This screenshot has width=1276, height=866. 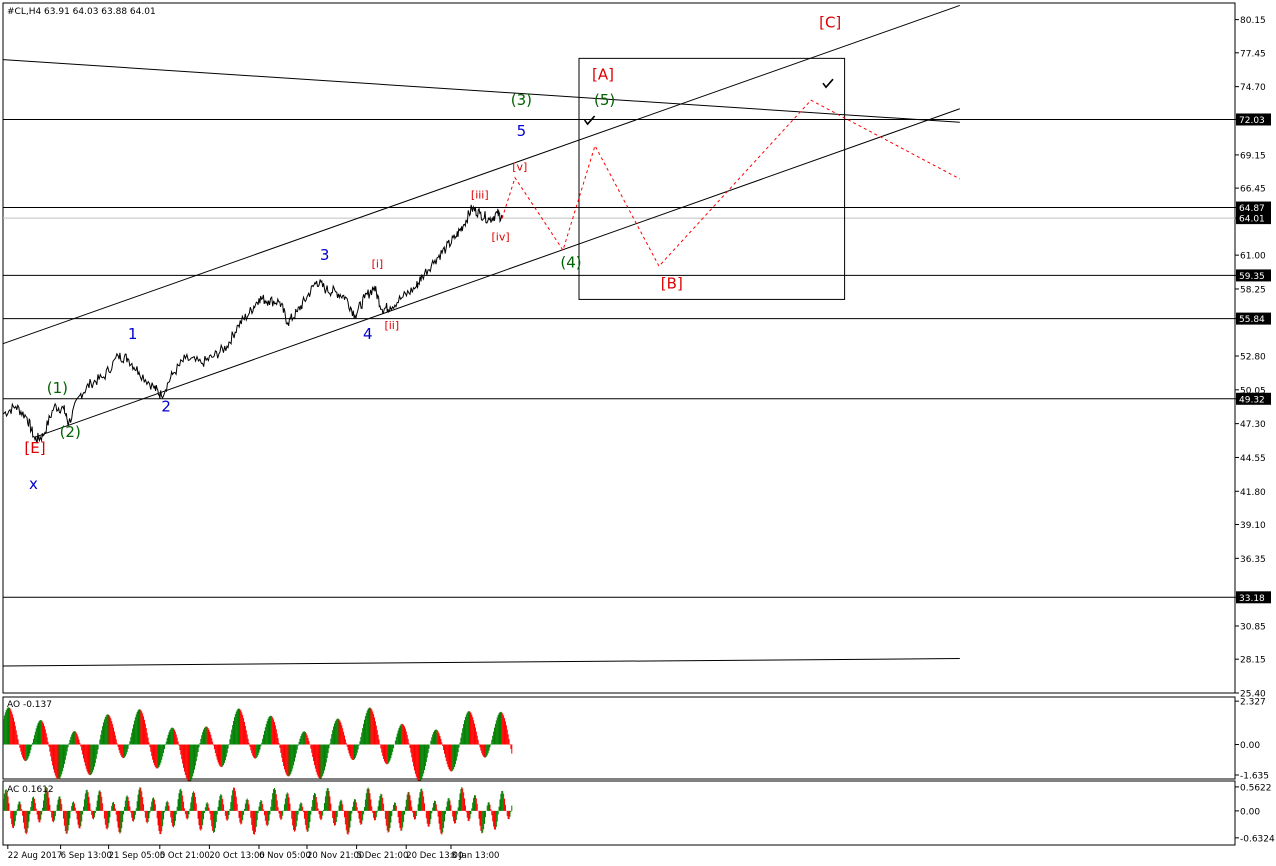 What do you see at coordinates (638, 813) in the screenshot?
I see `ac-indicator-panel: 0.5622 0.00 -0.6324` at bounding box center [638, 813].